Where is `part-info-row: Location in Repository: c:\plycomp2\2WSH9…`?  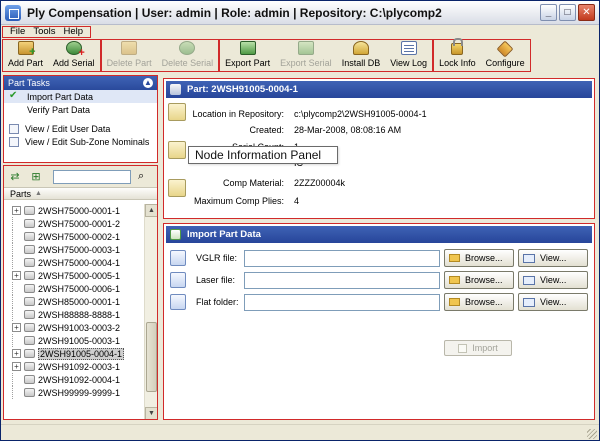 part-info-row: Location in Repository: c:\plycomp2\2WSH9… is located at coordinates (309, 114).